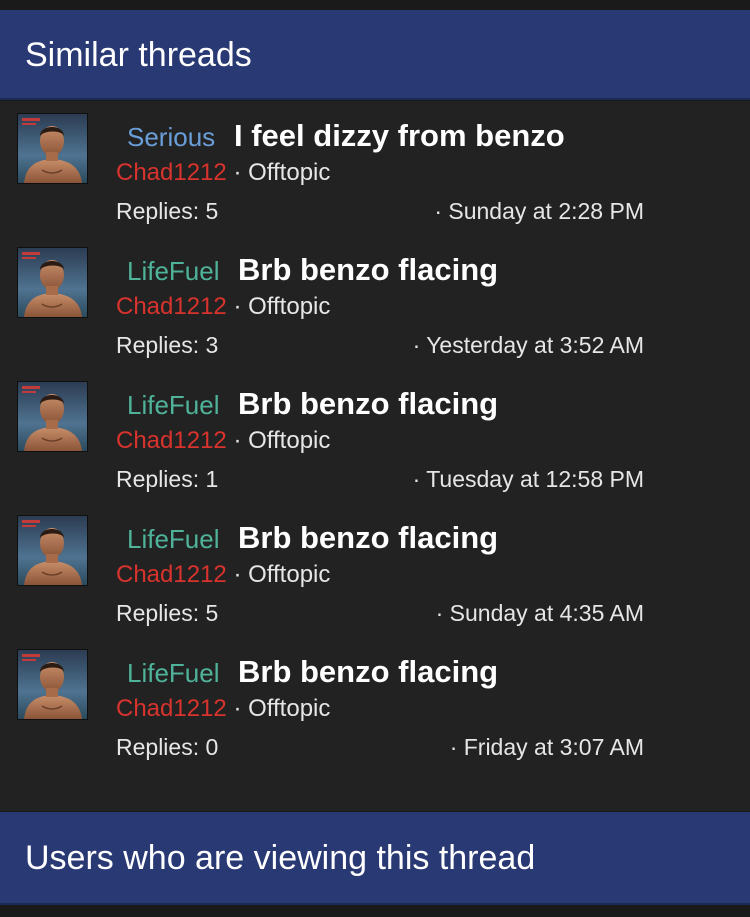 The width and height of the screenshot is (750, 917). I want to click on similar-threads-title: Similar threads, so click(138, 55).